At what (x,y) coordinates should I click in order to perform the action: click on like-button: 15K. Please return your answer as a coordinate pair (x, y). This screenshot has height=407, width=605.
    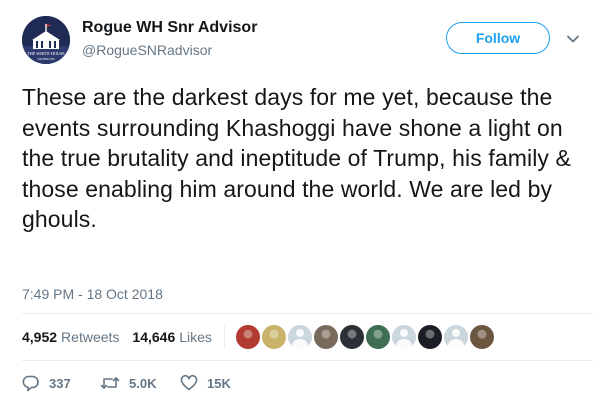
    Looking at the image, I should click on (205, 383).